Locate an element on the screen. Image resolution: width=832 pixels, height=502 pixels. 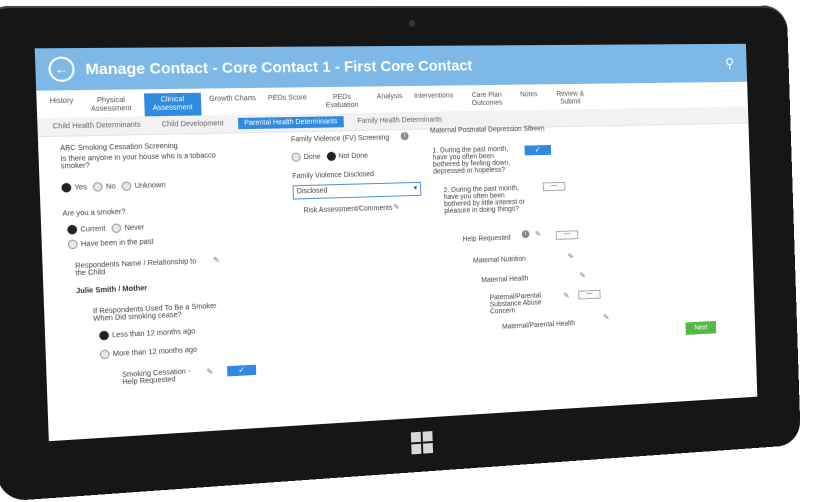
help-toggle-button: — is located at coordinates (567, 235).